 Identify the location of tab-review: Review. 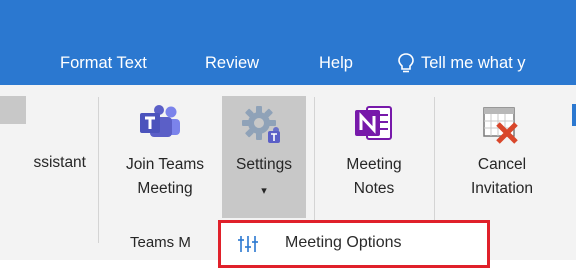
(232, 63).